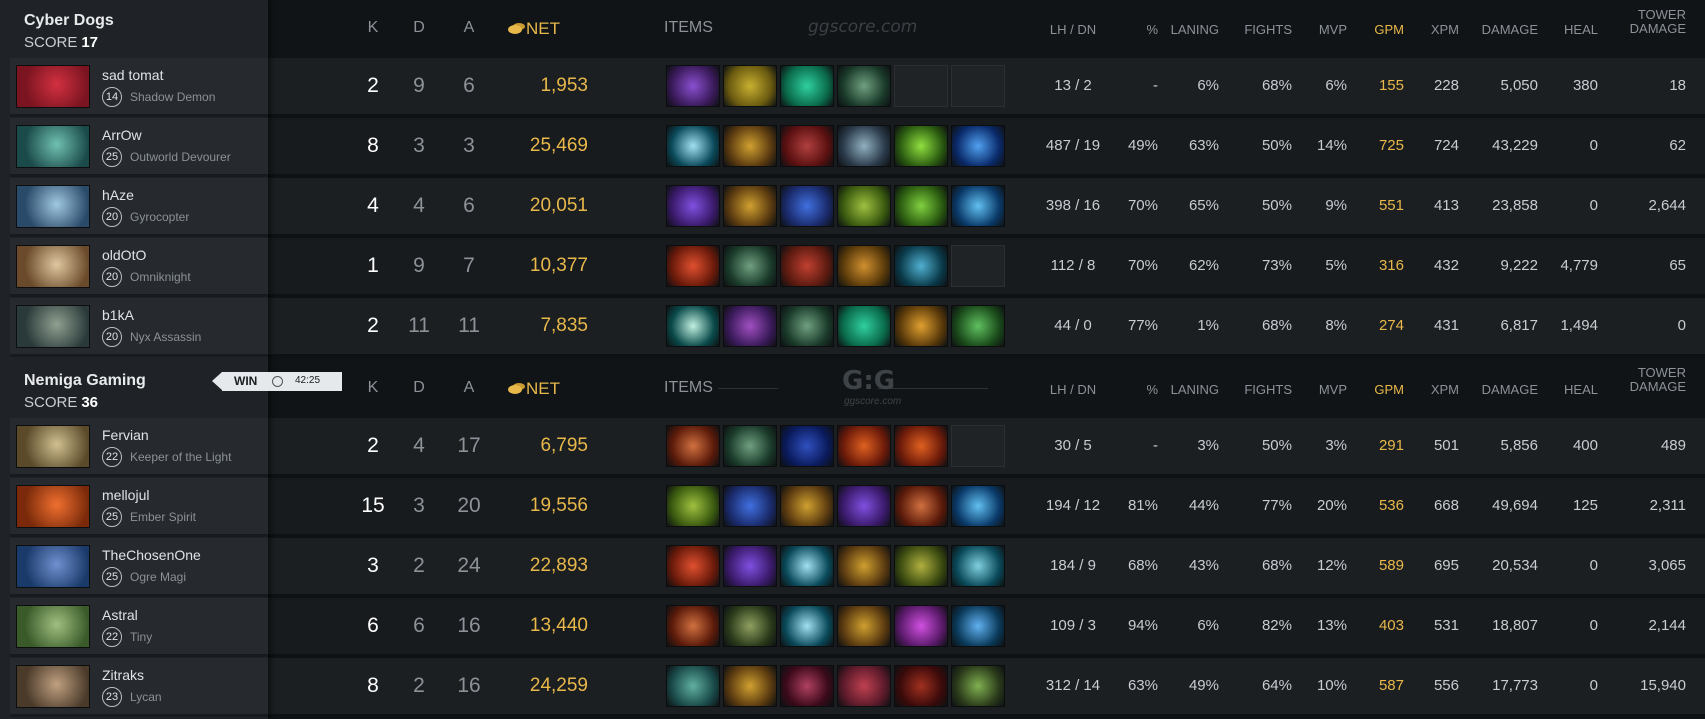  What do you see at coordinates (118, 195) in the screenshot?
I see `player-name: hAze` at bounding box center [118, 195].